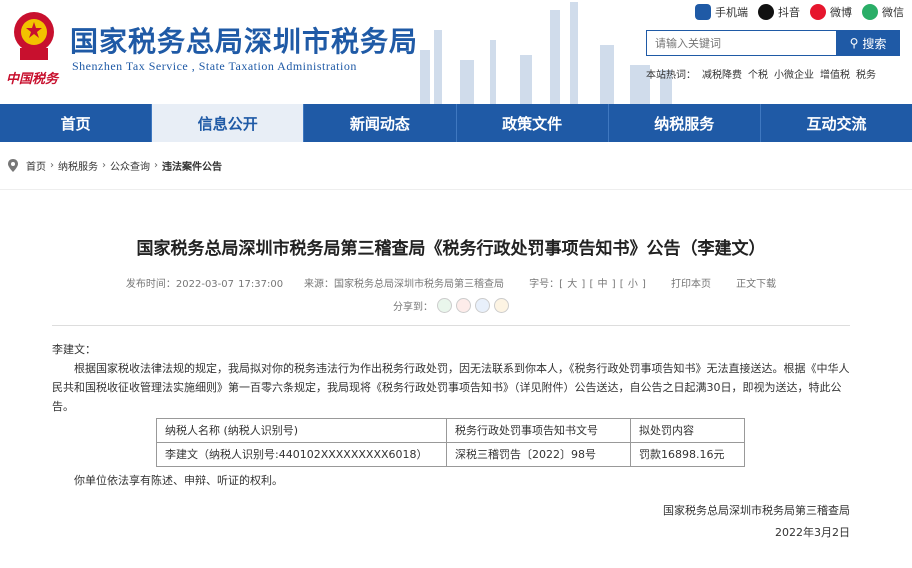  What do you see at coordinates (874, 43) in the screenshot?
I see `search-button-label: 搜索` at bounding box center [874, 43].